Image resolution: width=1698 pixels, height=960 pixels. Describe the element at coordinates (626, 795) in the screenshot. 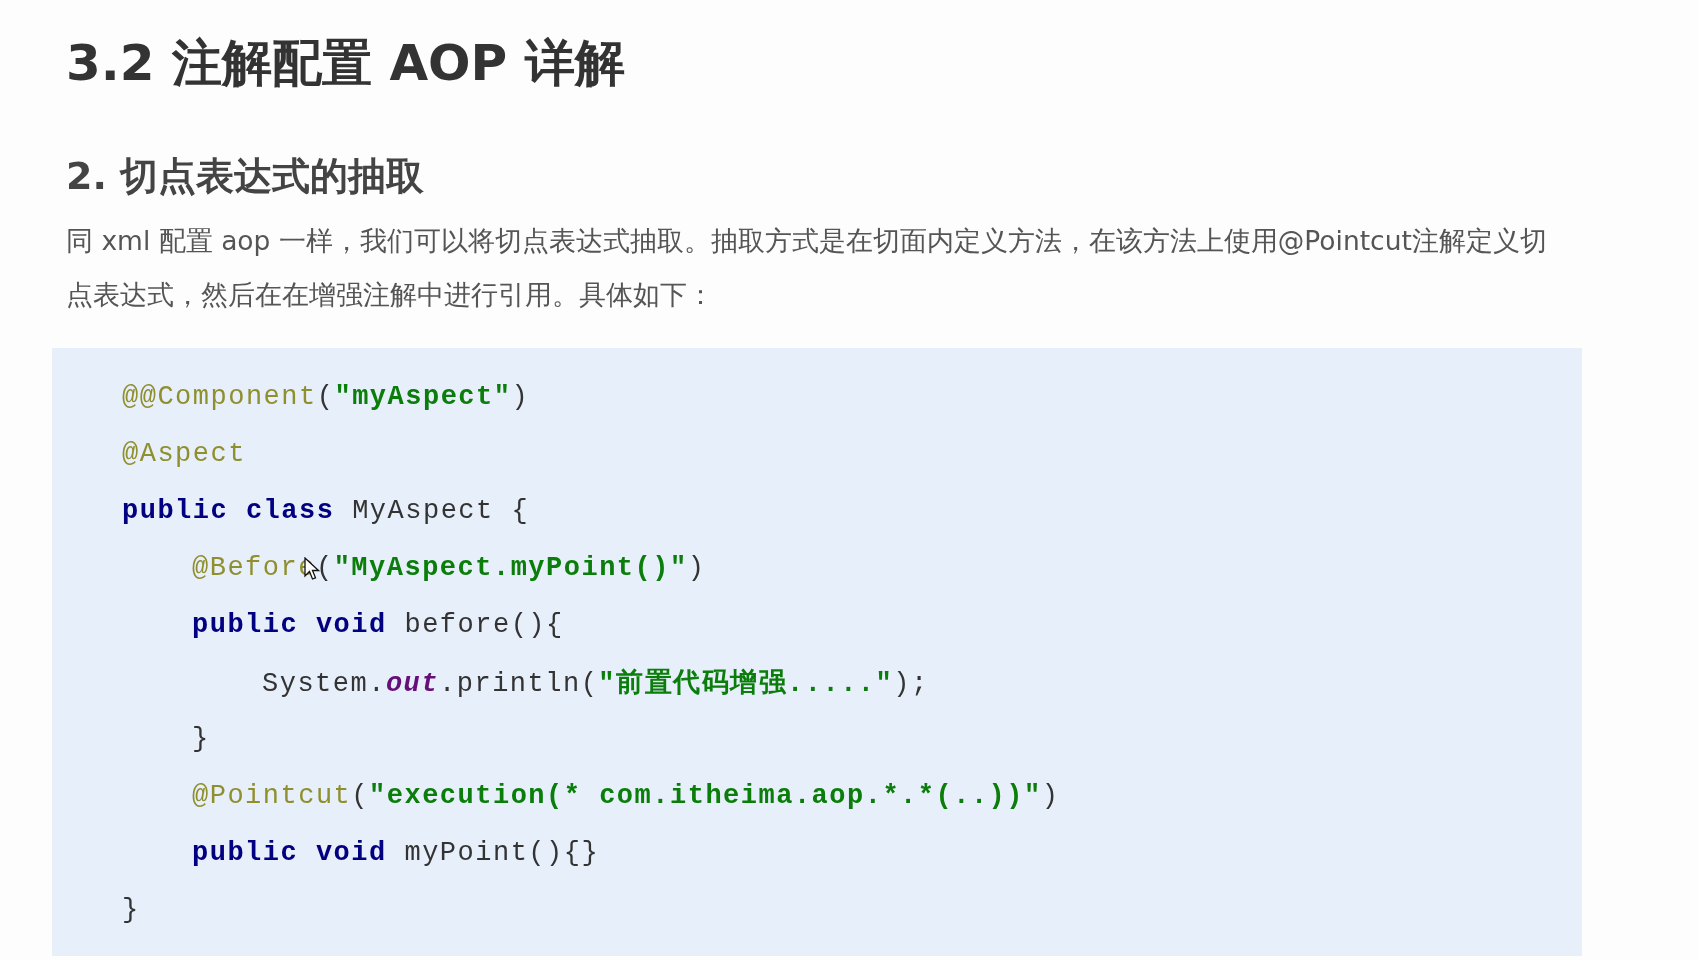

I see `code-line: @Pointcut("execution(* com.itheima.aop.*.*(..))")` at that location.